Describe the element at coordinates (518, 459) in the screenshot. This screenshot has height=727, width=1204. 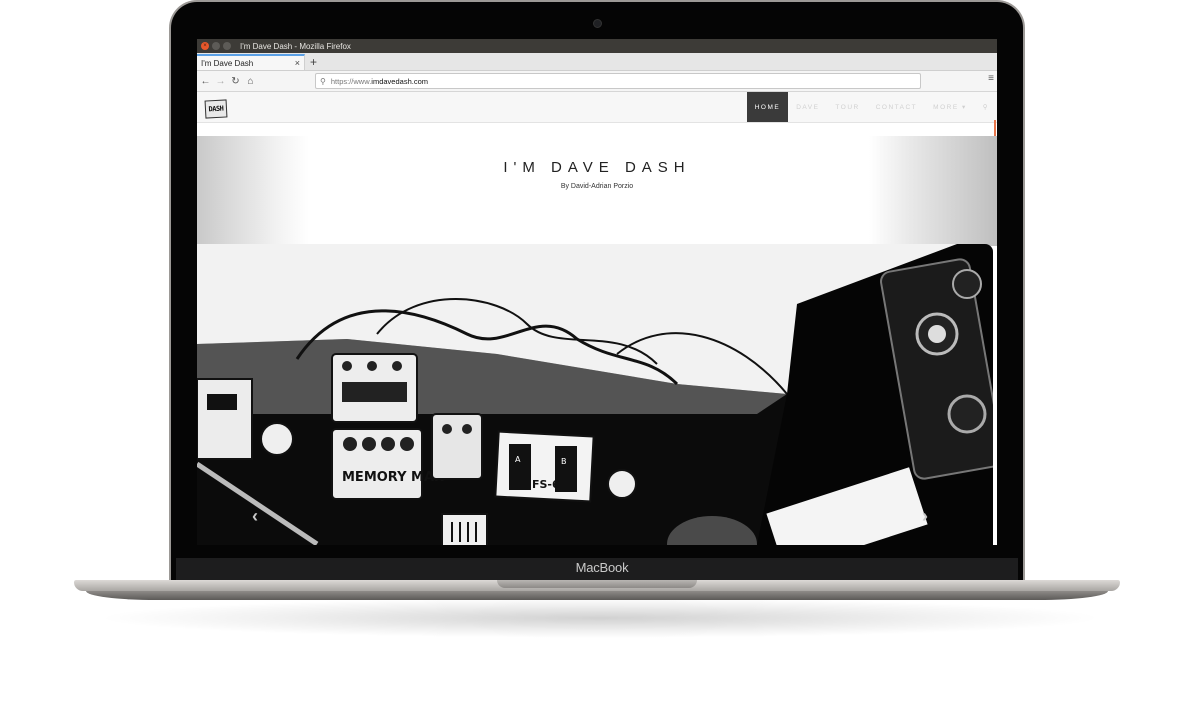
I see `pedal-label-a: A` at that location.